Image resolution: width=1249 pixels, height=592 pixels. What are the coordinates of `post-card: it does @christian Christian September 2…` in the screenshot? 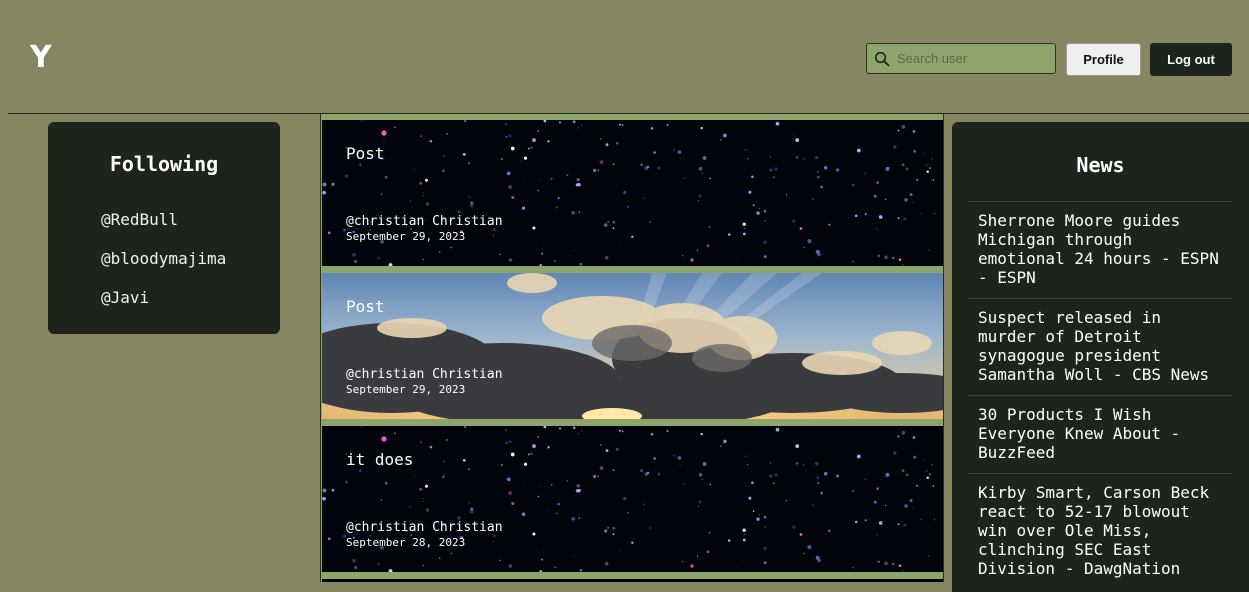 It's located at (632, 499).